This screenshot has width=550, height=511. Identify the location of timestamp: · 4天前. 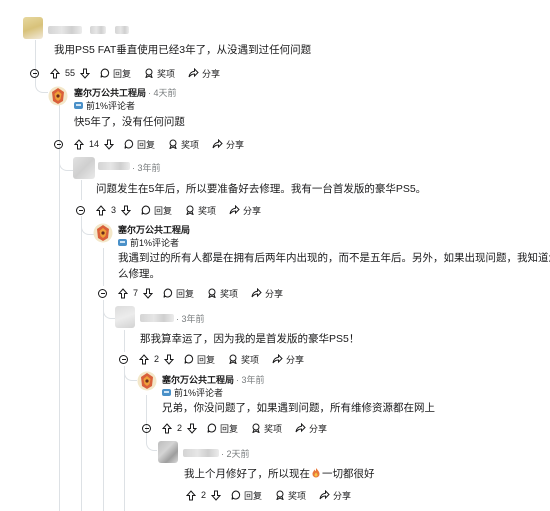
(162, 93).